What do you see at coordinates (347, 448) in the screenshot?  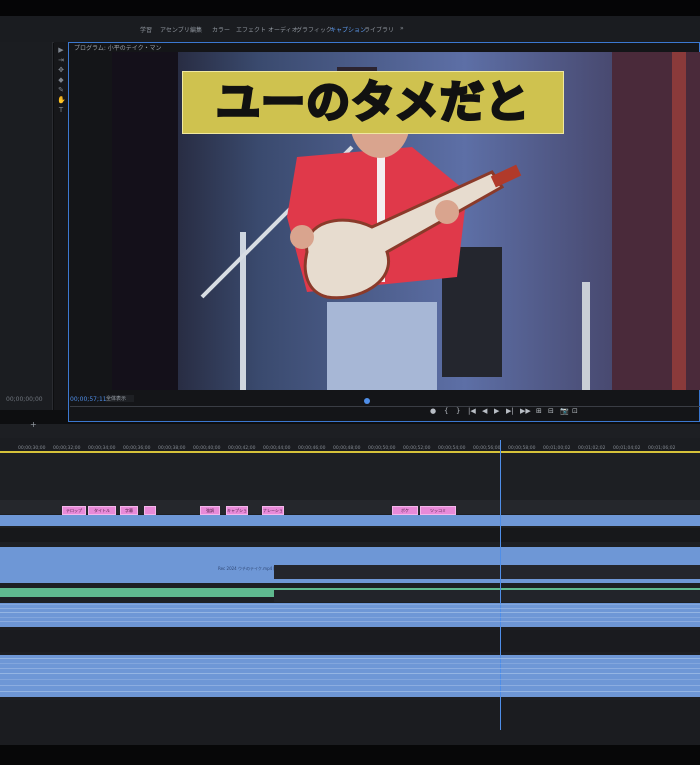 I see `ruler-tick-label: 00;00;48;00` at bounding box center [347, 448].